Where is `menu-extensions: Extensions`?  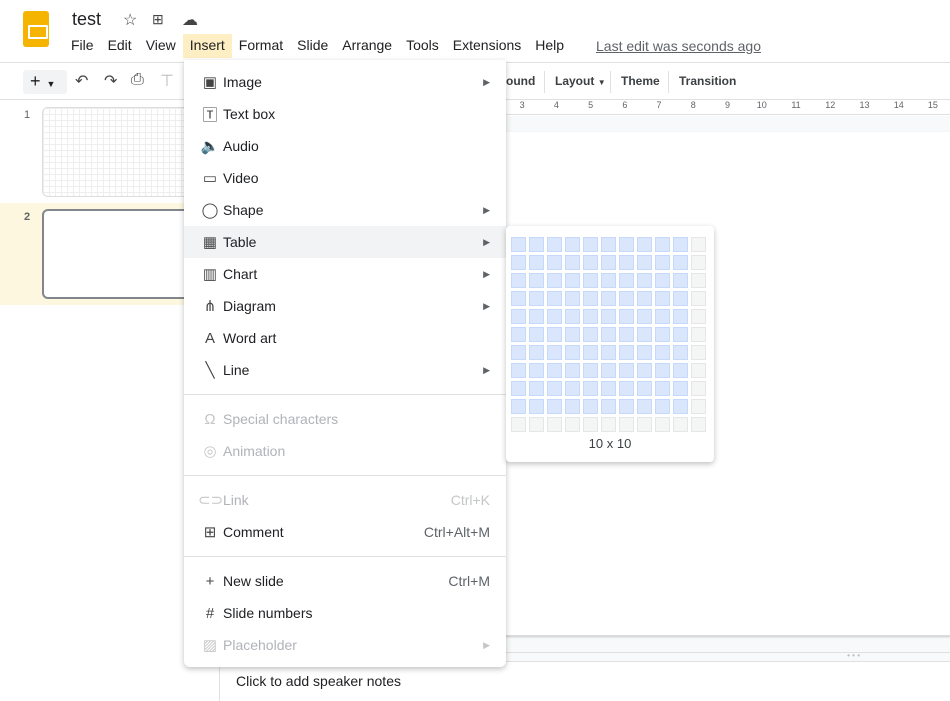
menu-extensions: Extensions is located at coordinates (487, 46).